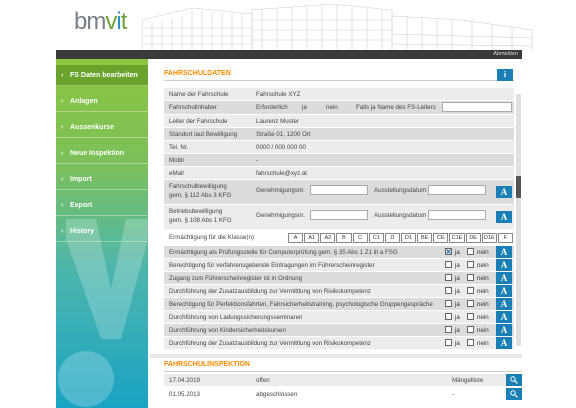 The image size is (576, 408). What do you see at coordinates (489, 238) in the screenshot?
I see `klasse-option: D1E` at bounding box center [489, 238].